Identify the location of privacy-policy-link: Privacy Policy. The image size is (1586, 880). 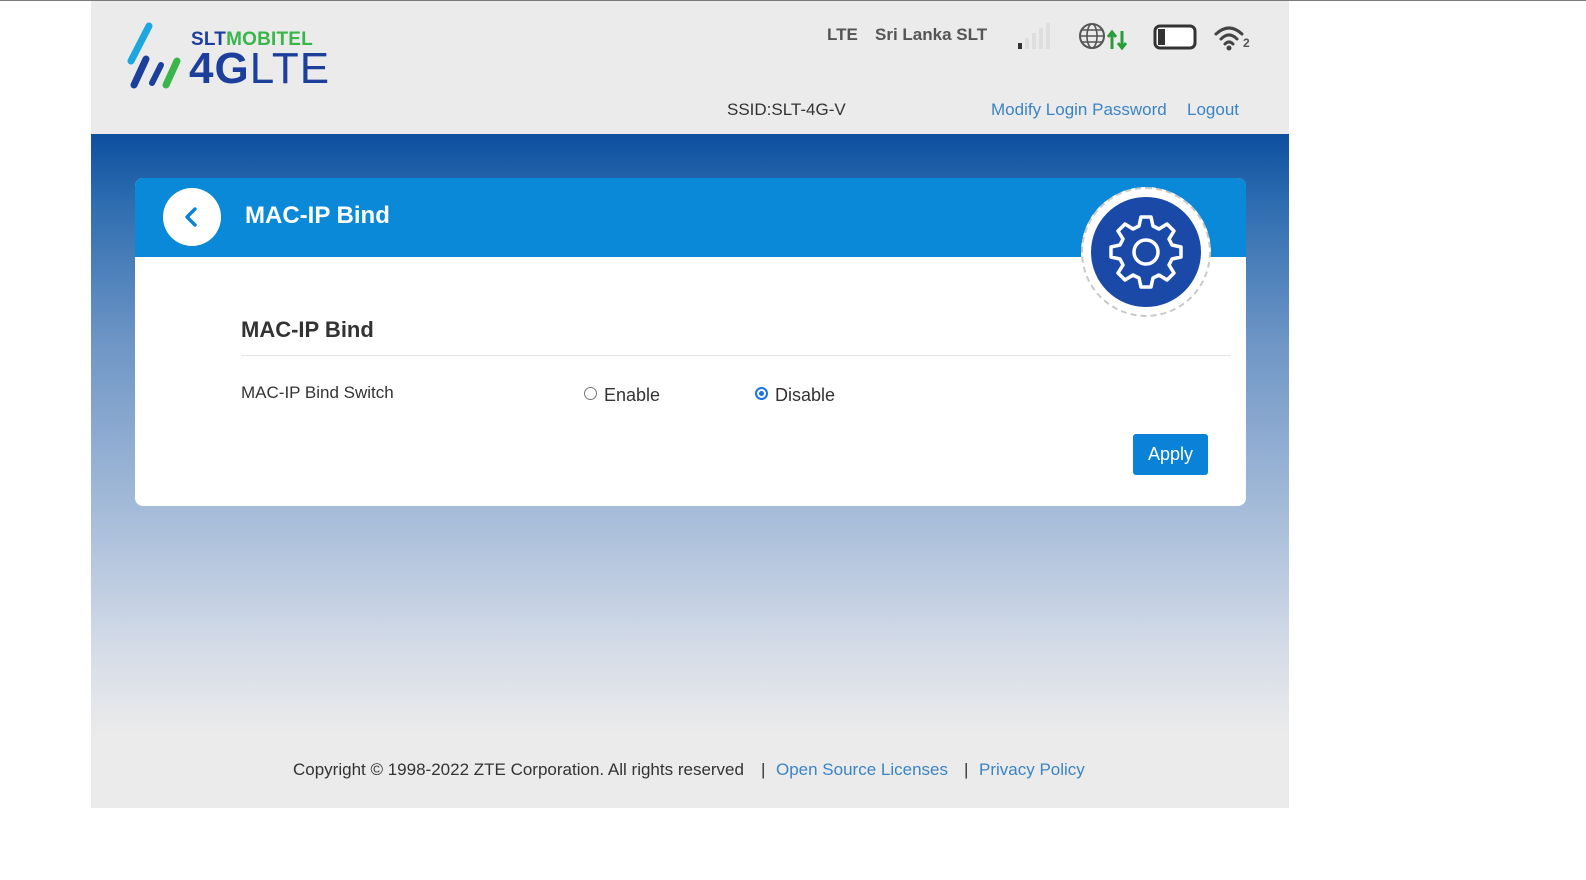
(1032, 770).